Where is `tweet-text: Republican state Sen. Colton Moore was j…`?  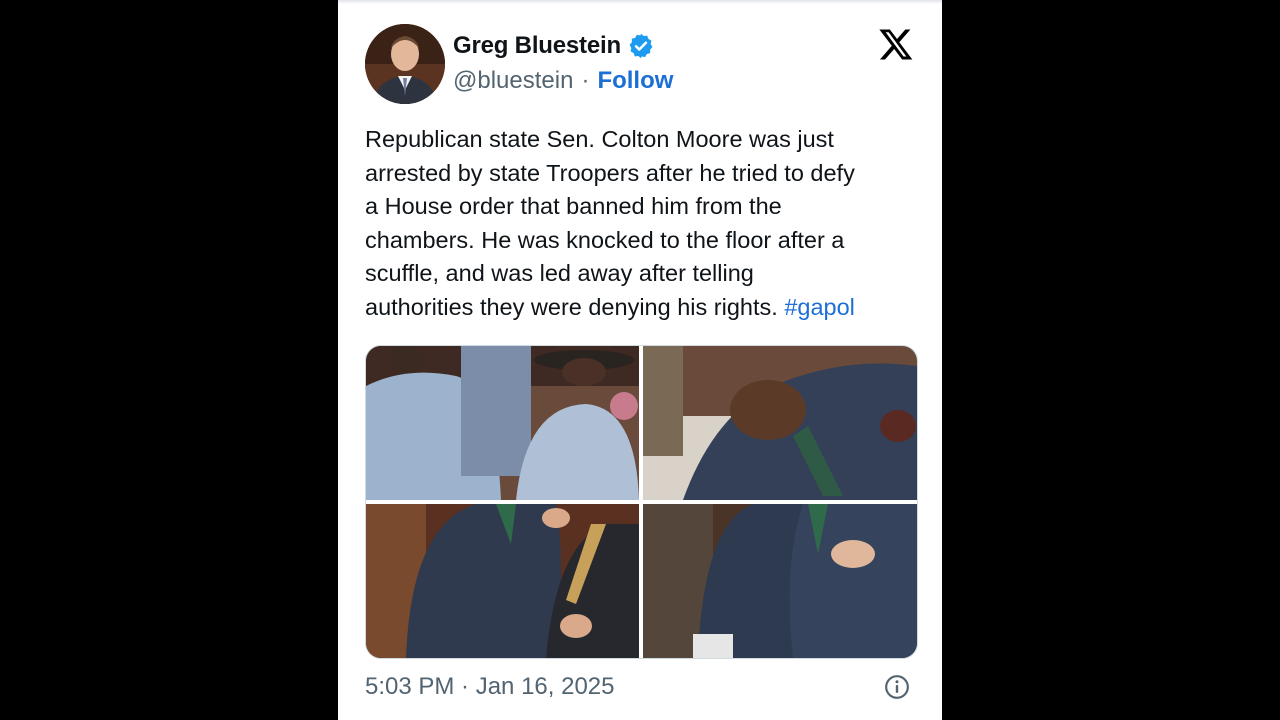 tweet-text: Republican state Sen. Colton Moore was j… is located at coordinates (645, 224).